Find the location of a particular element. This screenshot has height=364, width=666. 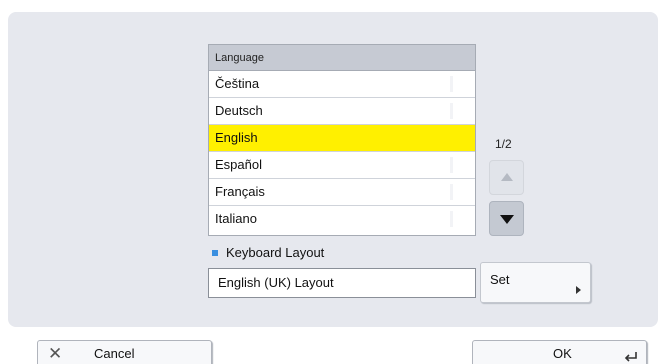

scroll-up-button is located at coordinates (506, 177).